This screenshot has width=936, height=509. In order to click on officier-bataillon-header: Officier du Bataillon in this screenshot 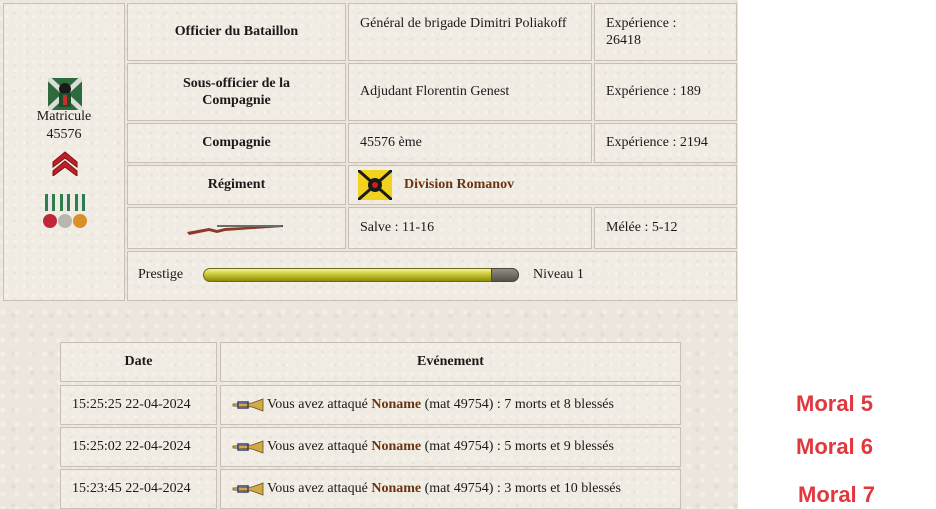, I will do `click(236, 32)`.